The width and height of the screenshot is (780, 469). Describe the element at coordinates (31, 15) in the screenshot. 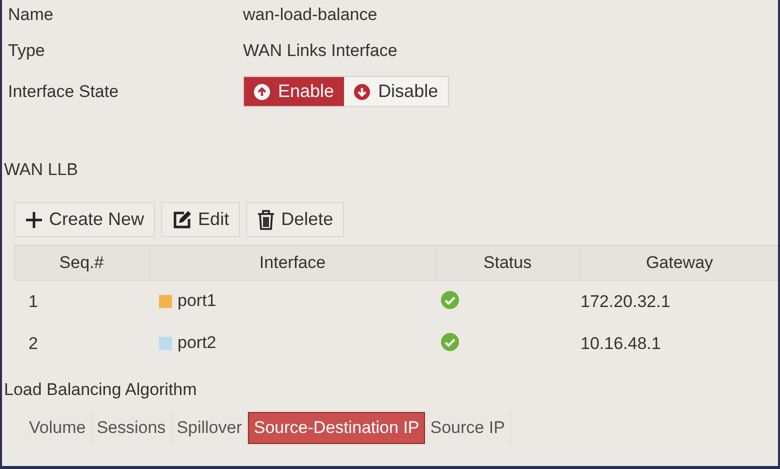

I see `field-label: Name` at that location.